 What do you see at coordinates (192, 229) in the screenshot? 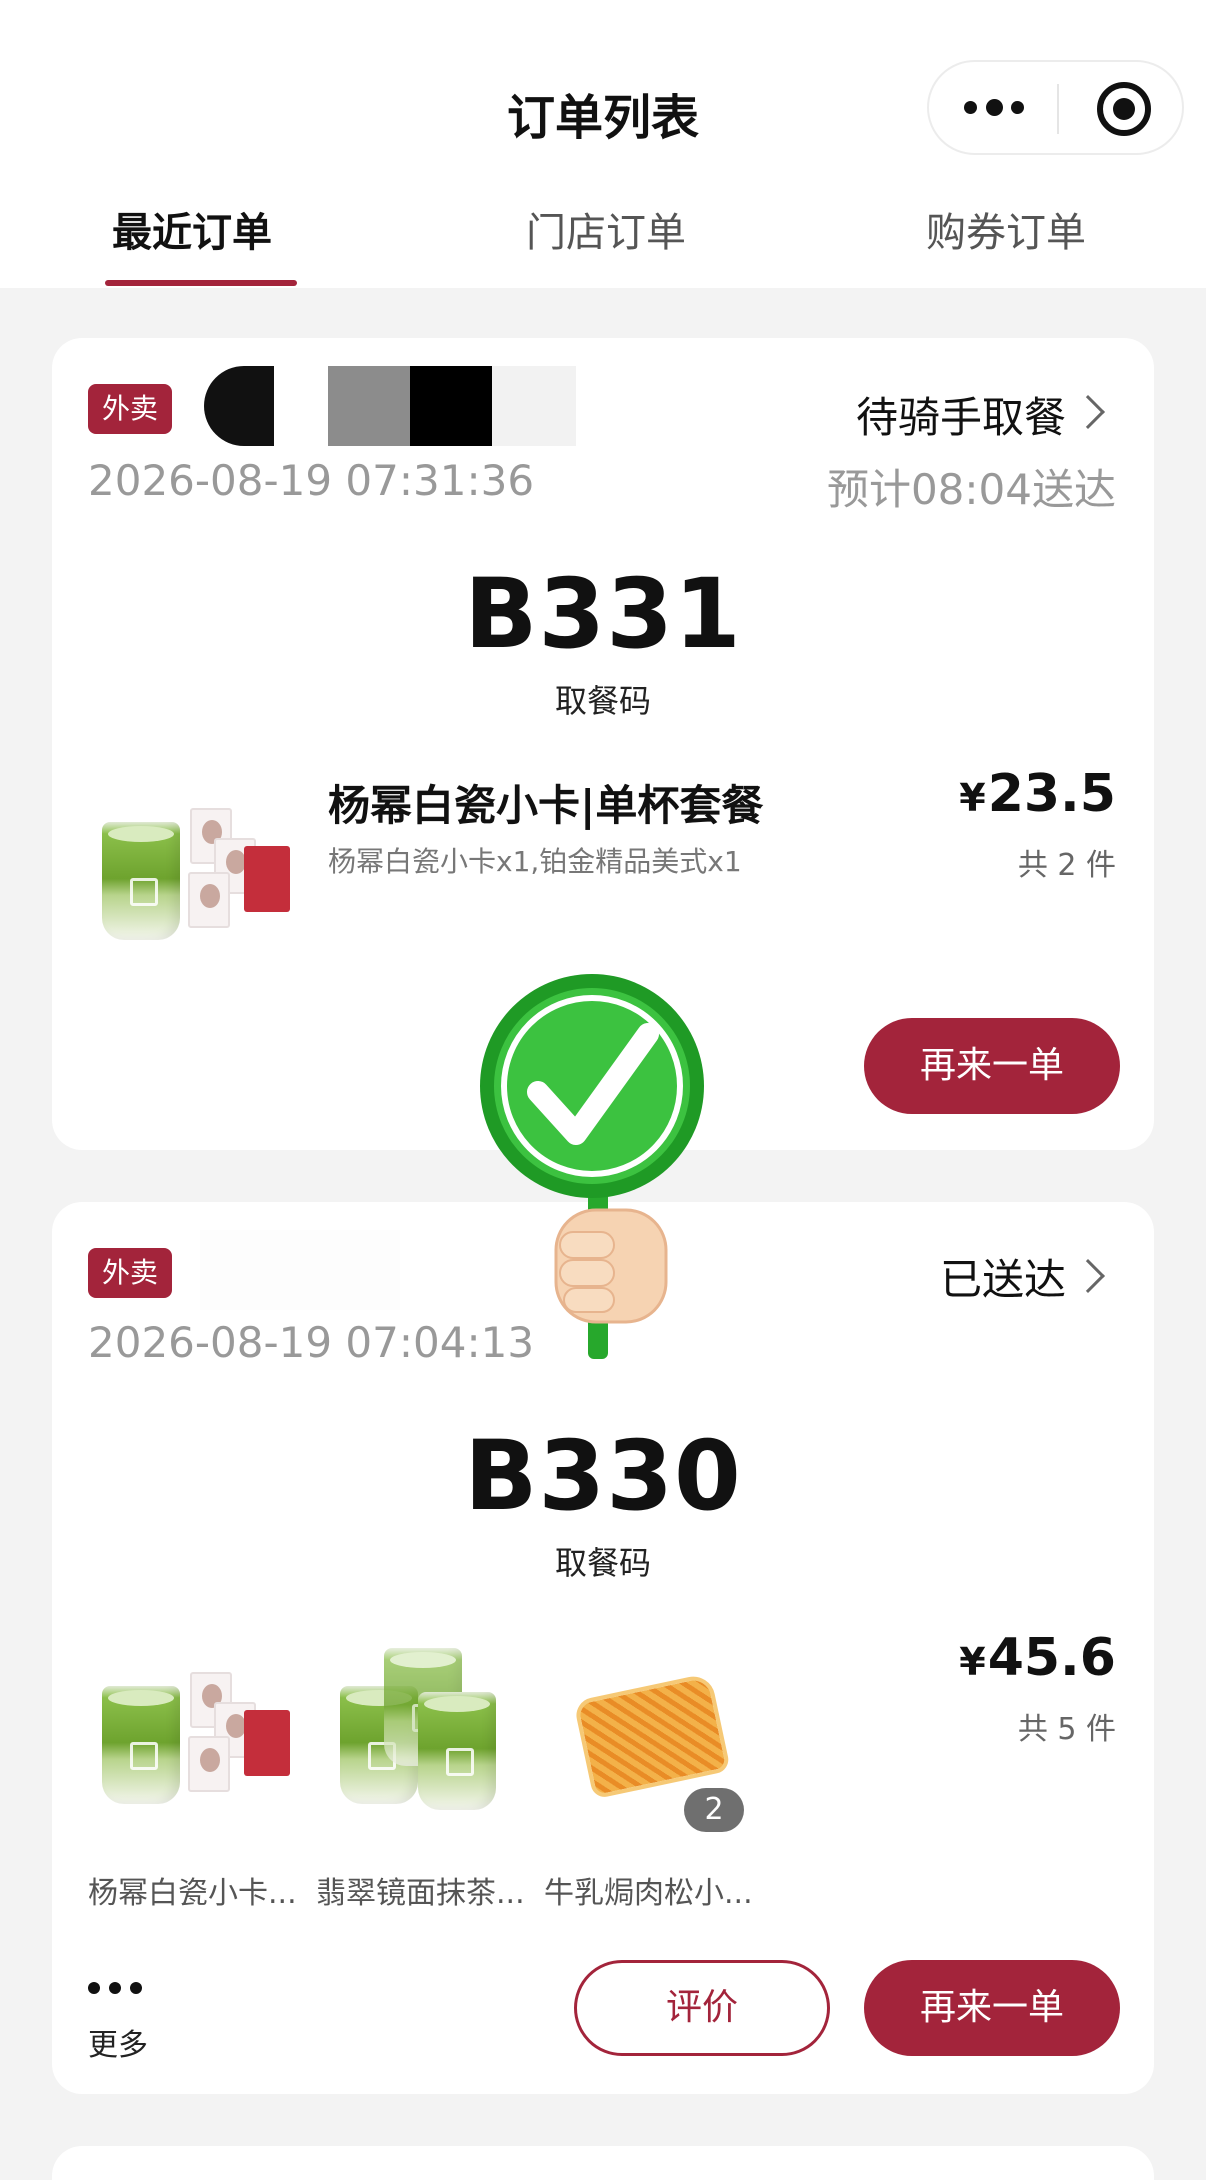
I see `tab-recent-orders: 最近订单` at bounding box center [192, 229].